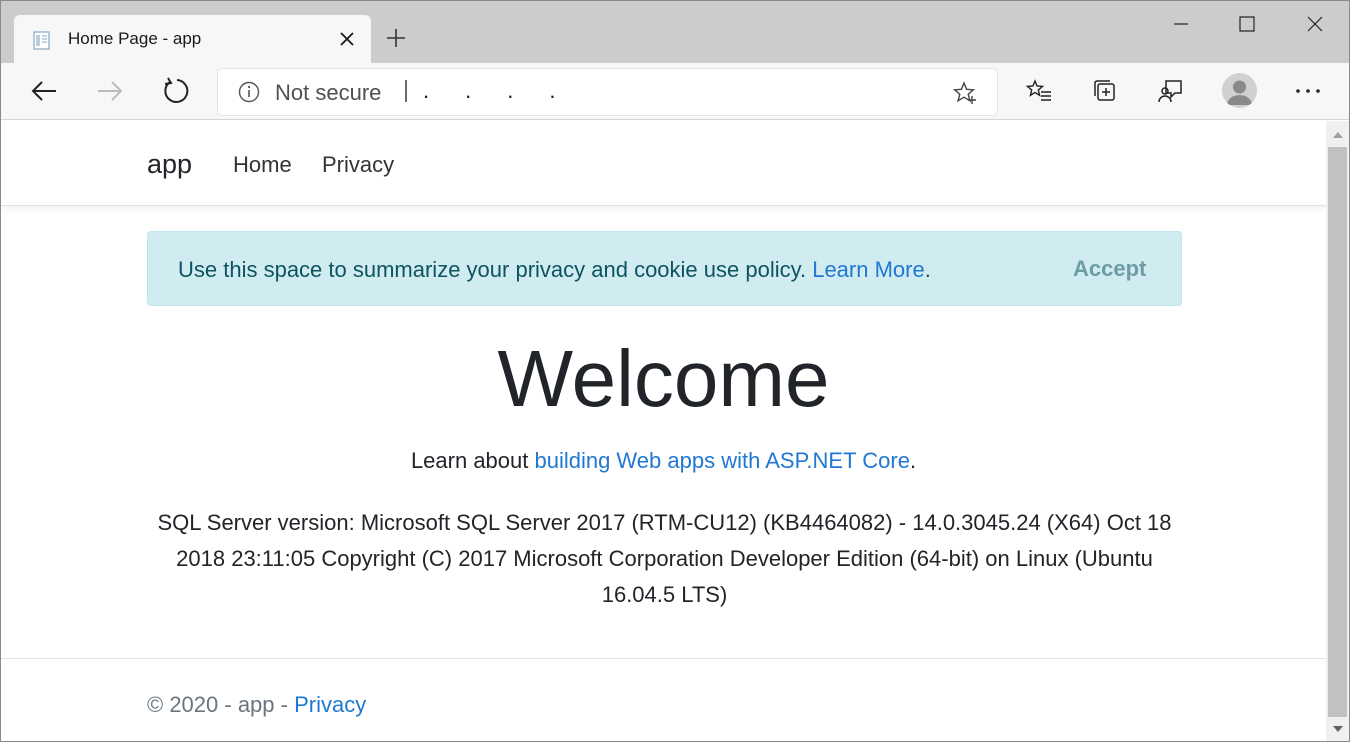  I want to click on back-button, so click(44, 91).